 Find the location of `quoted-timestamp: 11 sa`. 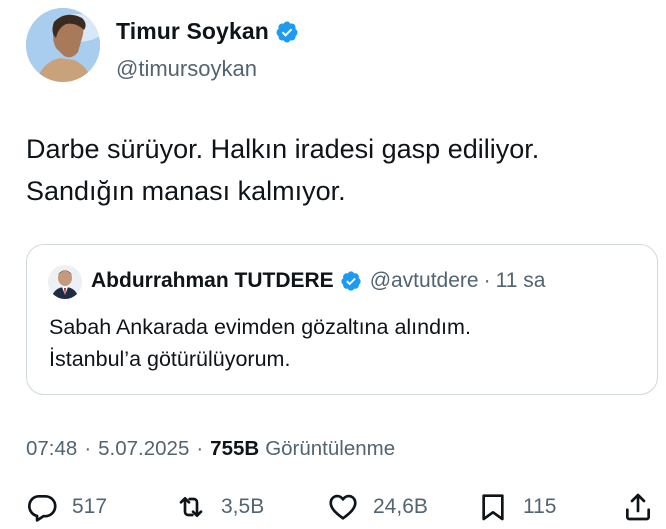

quoted-timestamp: 11 sa is located at coordinates (520, 280).